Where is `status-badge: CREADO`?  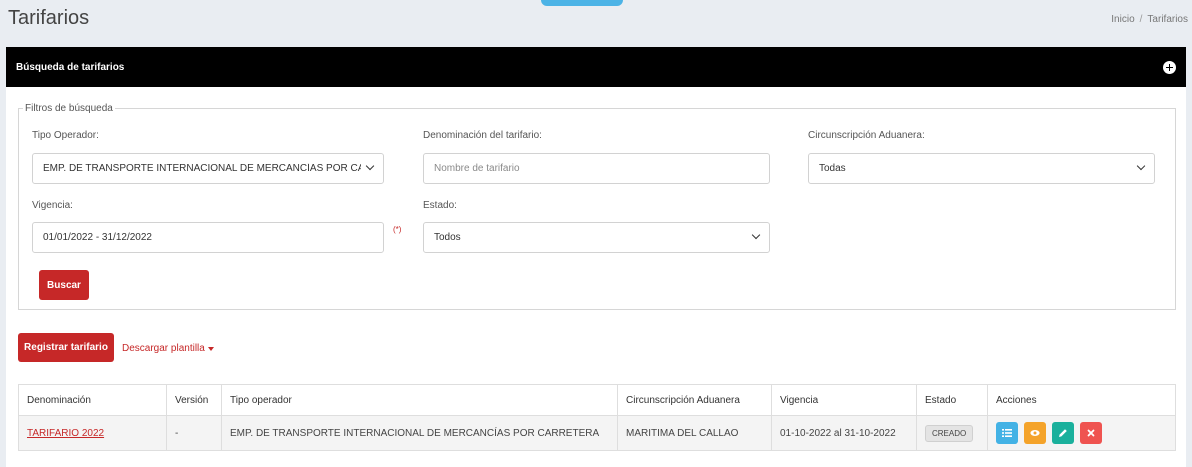
status-badge: CREADO is located at coordinates (949, 433).